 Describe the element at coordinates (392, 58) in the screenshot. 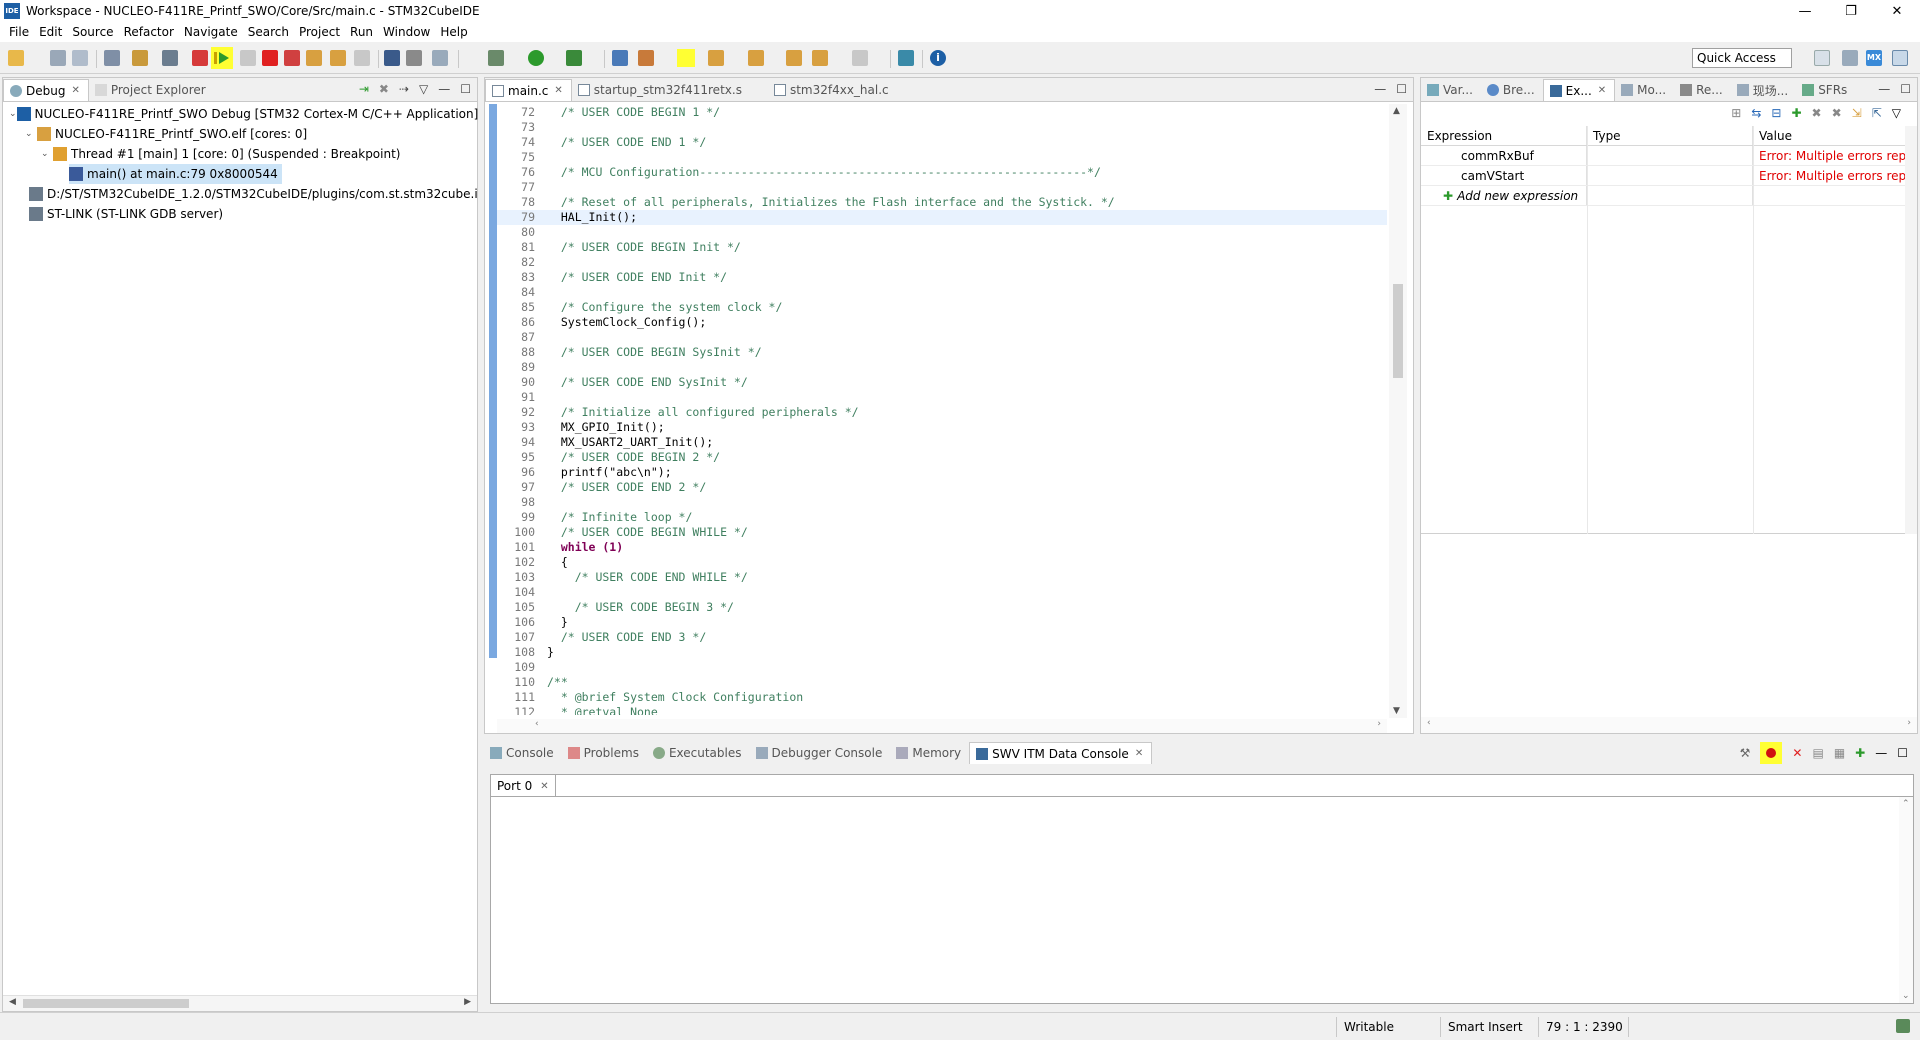

I see `instruction-stepping-icon` at that location.